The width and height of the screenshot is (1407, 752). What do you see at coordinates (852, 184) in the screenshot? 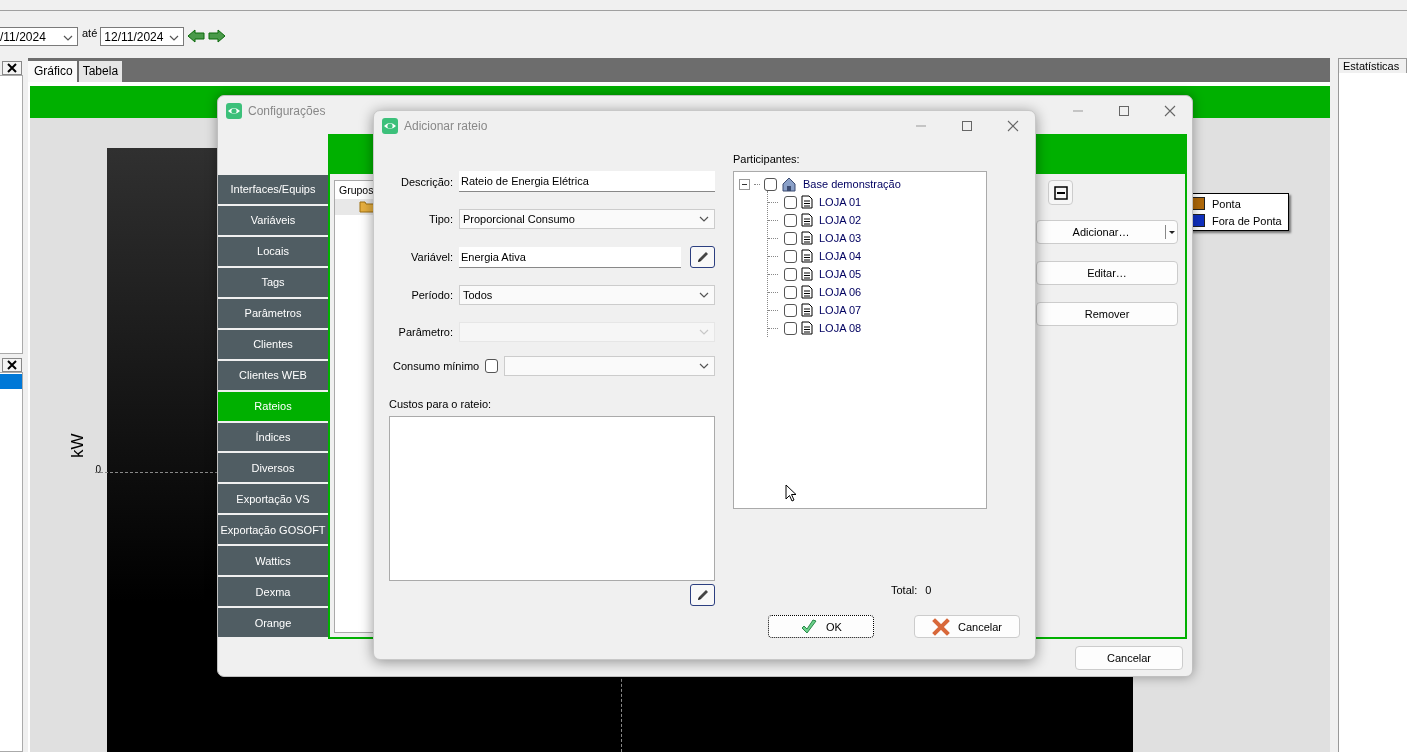
I see `tree-item: Base demonstração` at bounding box center [852, 184].